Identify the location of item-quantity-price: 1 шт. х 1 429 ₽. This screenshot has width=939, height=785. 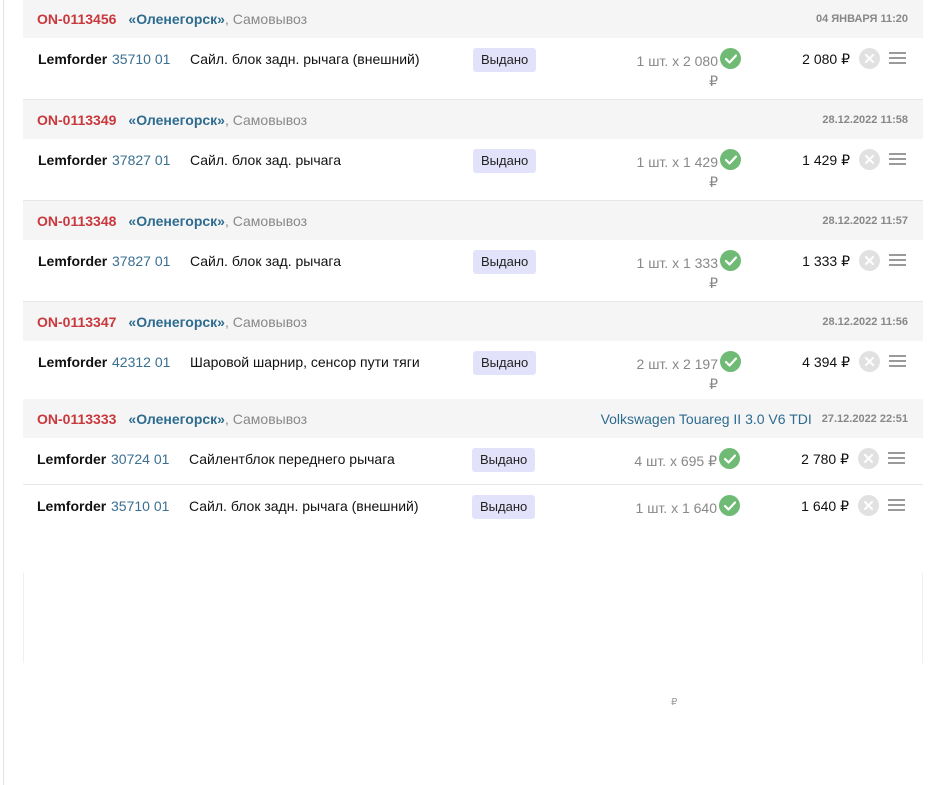
(665, 172).